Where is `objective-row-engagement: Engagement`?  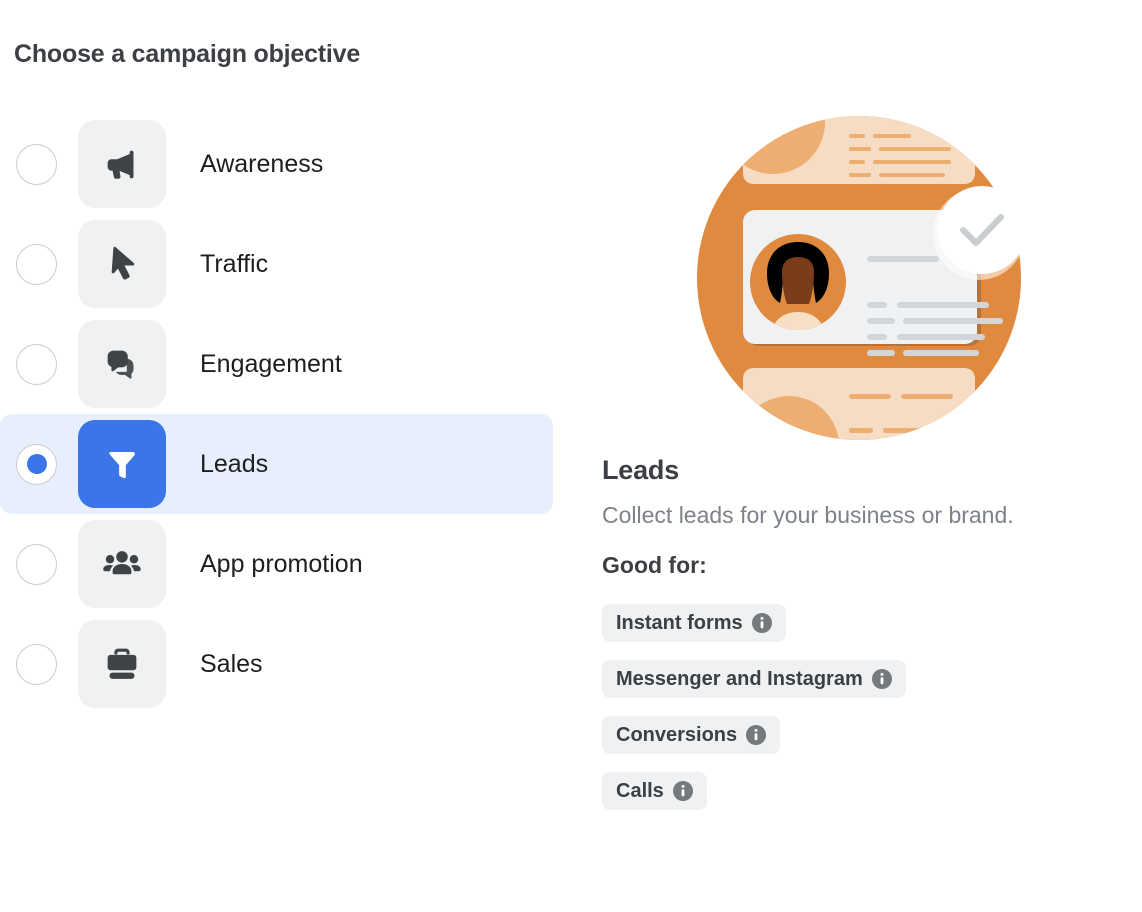
objective-row-engagement: Engagement is located at coordinates (276, 364).